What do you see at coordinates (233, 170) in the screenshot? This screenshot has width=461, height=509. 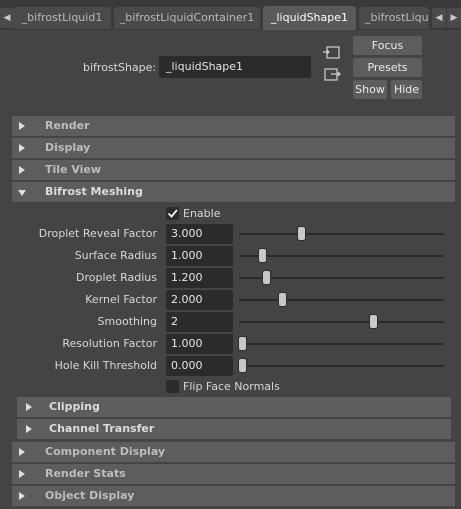 I see `section-tile-view: Tile View` at bounding box center [233, 170].